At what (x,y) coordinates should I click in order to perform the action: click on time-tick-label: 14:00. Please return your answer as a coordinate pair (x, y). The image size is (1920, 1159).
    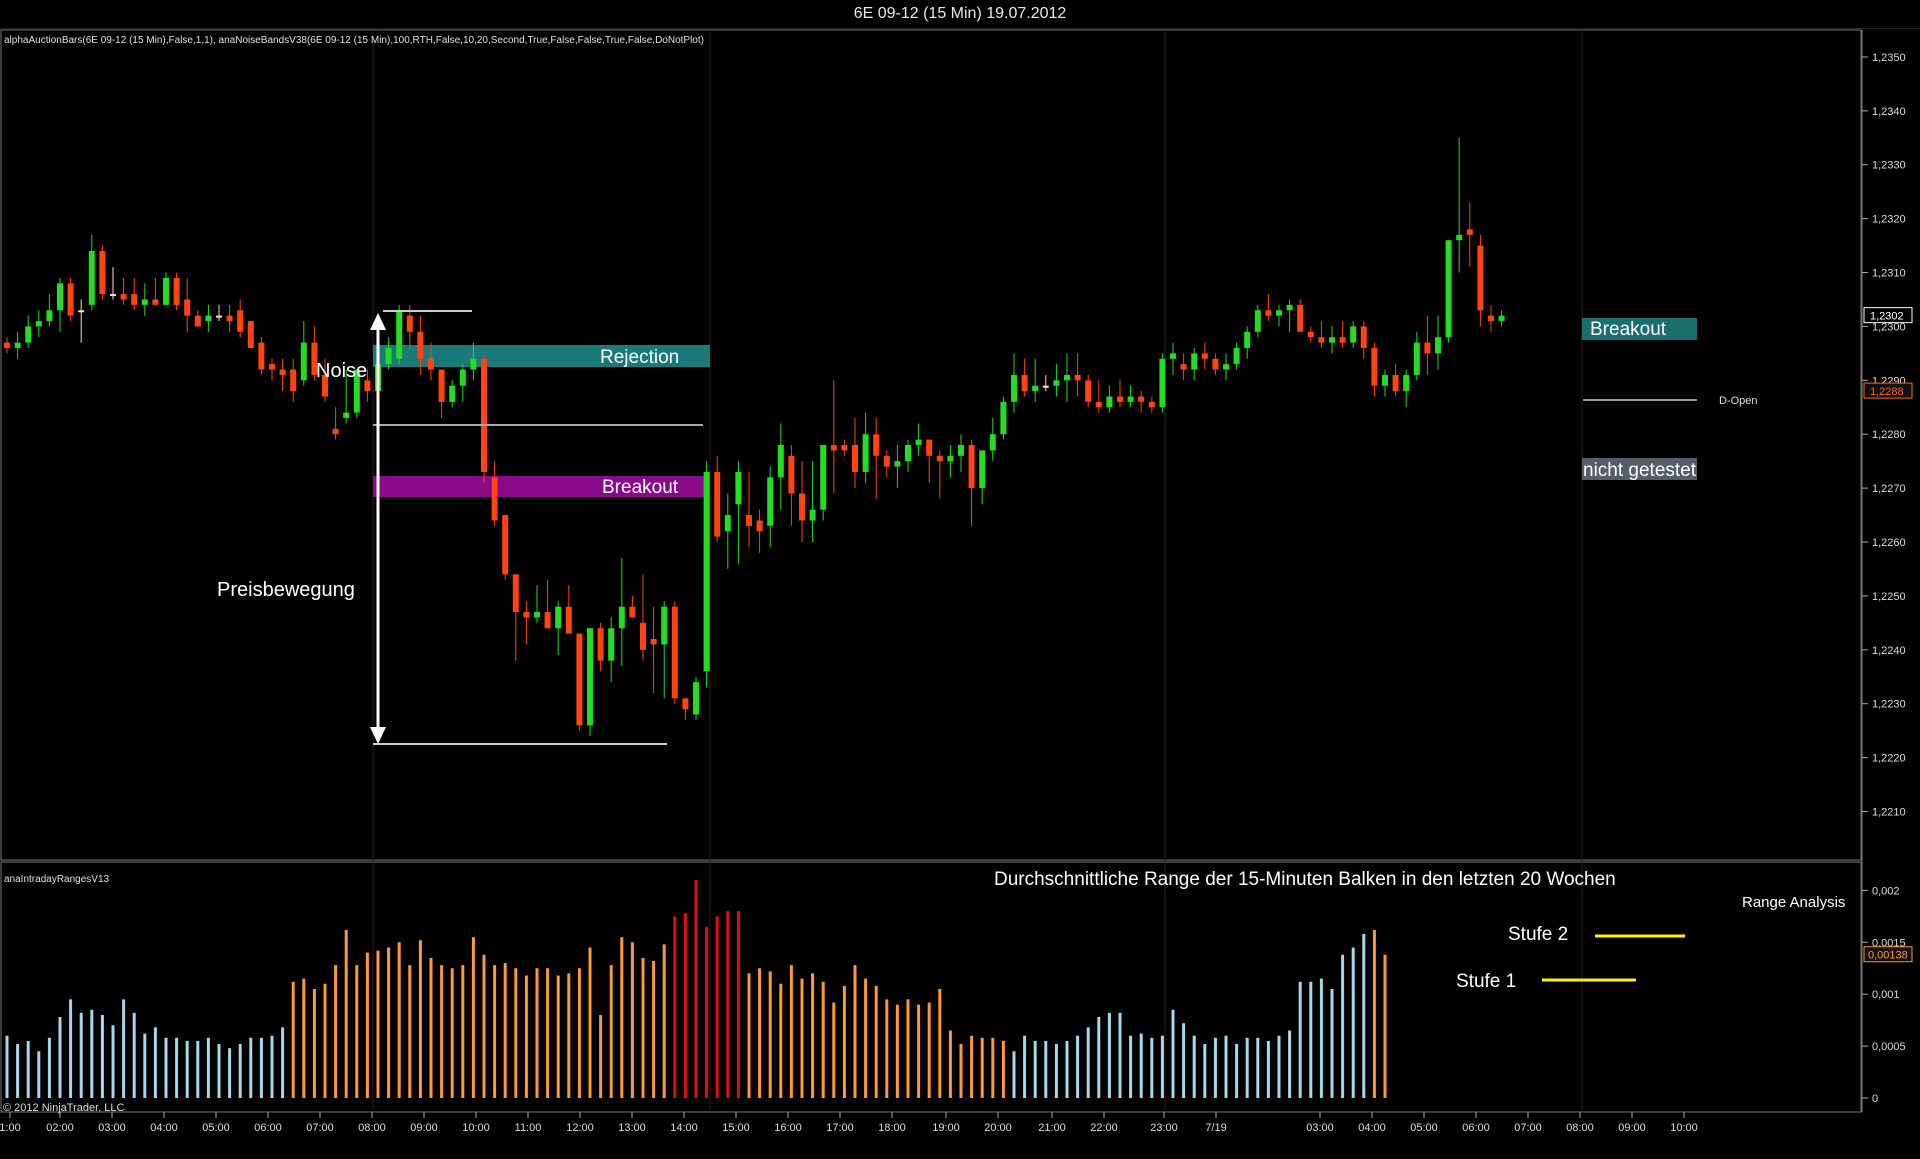
    Looking at the image, I should click on (684, 1128).